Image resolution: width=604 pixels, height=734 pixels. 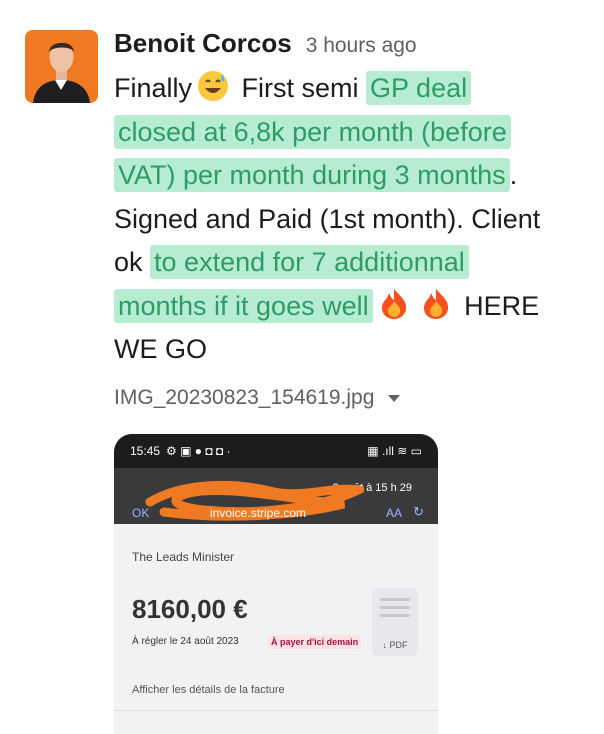 What do you see at coordinates (160, 349) in the screenshot?
I see `body-text: WE GO` at bounding box center [160, 349].